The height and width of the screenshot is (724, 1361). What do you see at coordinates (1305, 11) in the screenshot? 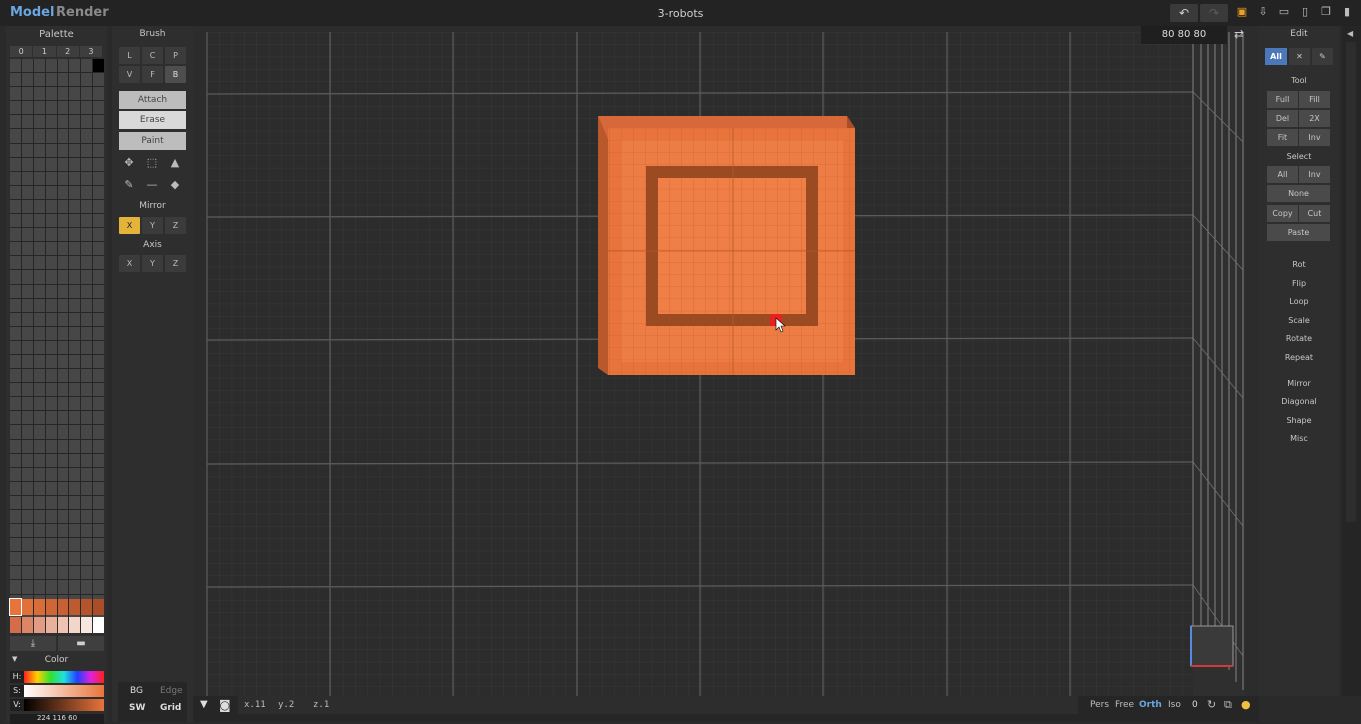
I see `new-icon: ▯` at bounding box center [1305, 11].